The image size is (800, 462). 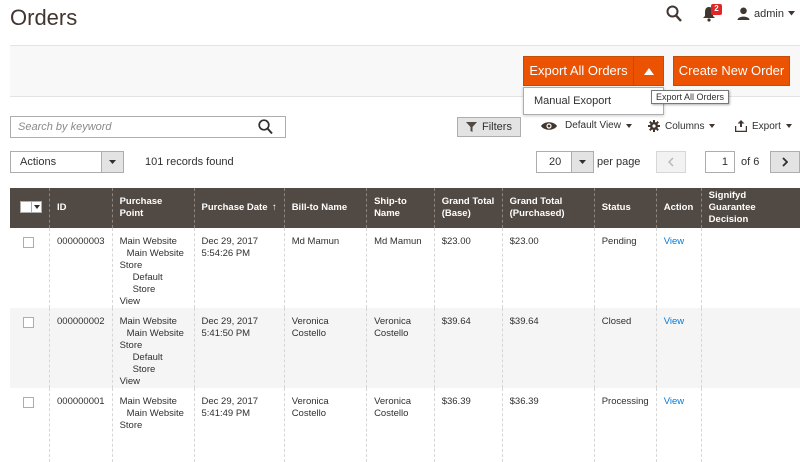 What do you see at coordinates (44, 17) in the screenshot?
I see `page-title: Orders` at bounding box center [44, 17].